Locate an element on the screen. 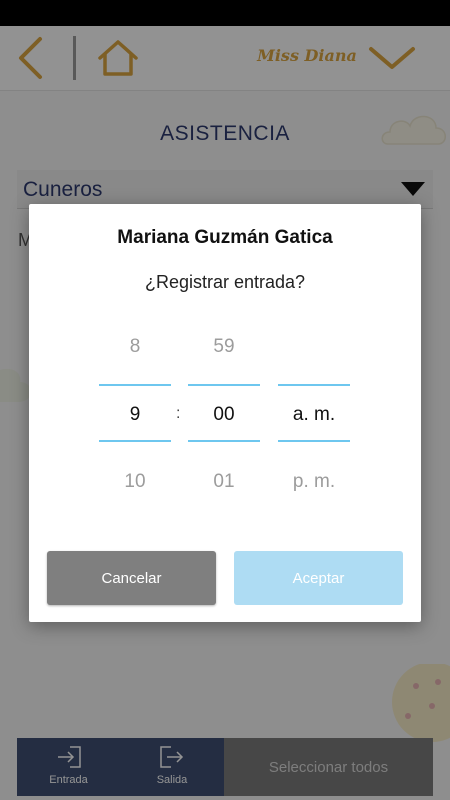  hour-selected: 9 is located at coordinates (135, 415).